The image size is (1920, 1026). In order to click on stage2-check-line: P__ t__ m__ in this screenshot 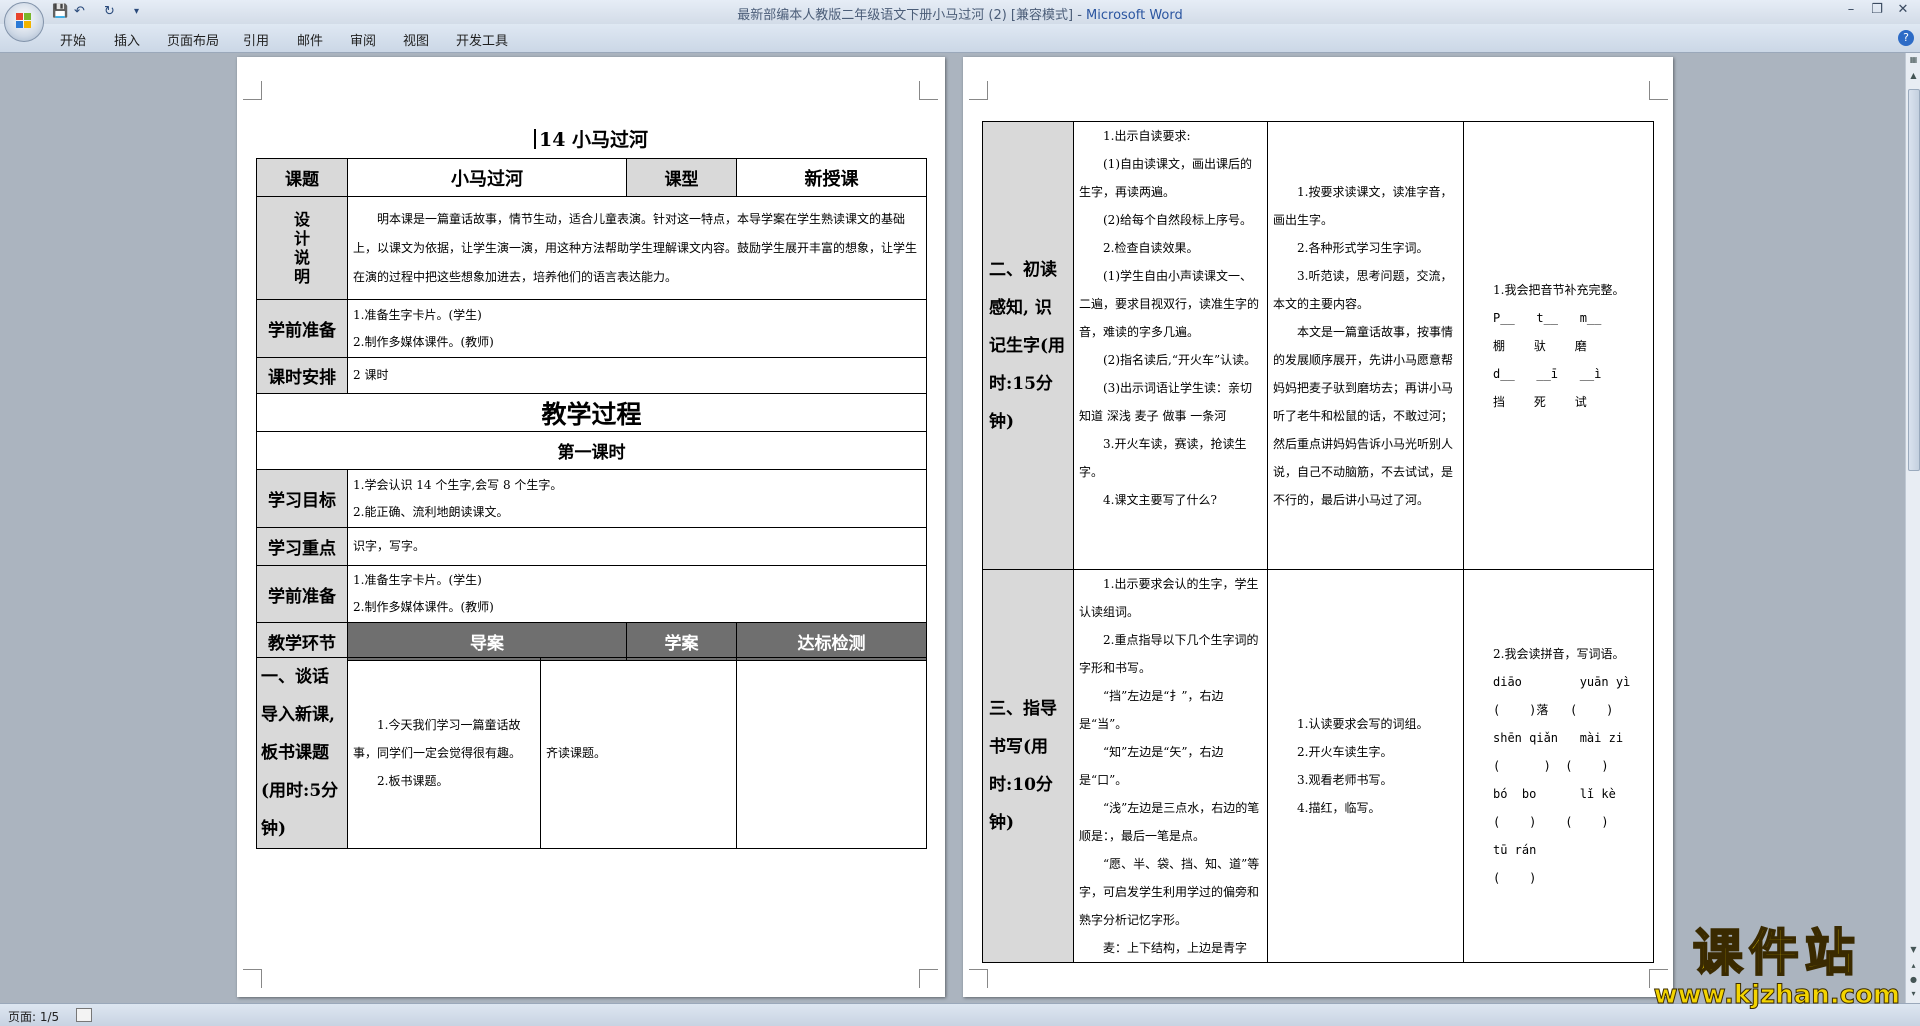, I will do `click(1547, 317)`.